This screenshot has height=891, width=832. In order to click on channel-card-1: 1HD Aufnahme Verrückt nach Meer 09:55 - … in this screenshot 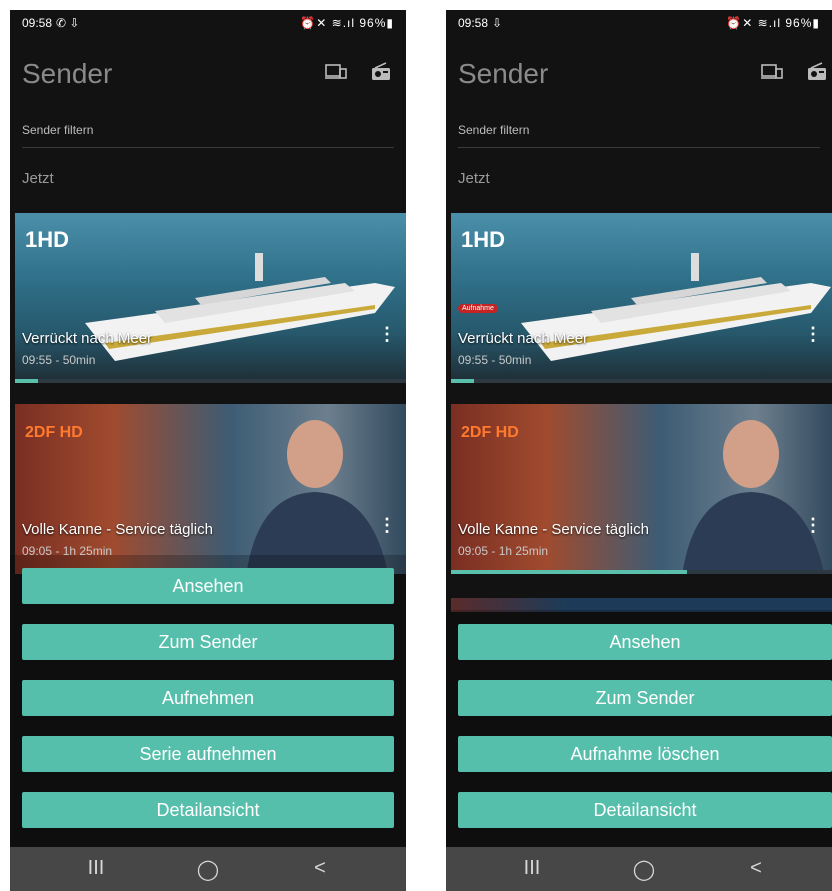, I will do `click(641, 298)`.